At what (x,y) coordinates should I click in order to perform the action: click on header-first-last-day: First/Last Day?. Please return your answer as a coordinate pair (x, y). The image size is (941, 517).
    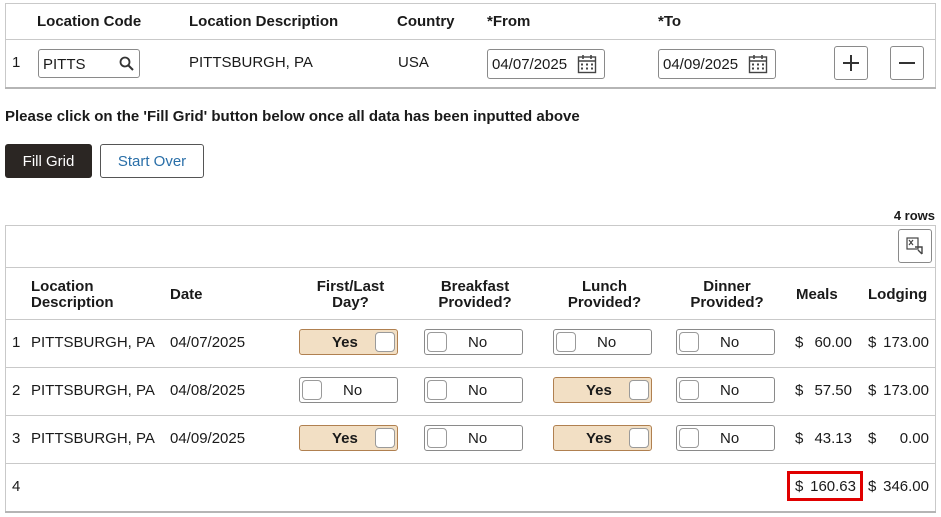
    Looking at the image, I should click on (350, 295).